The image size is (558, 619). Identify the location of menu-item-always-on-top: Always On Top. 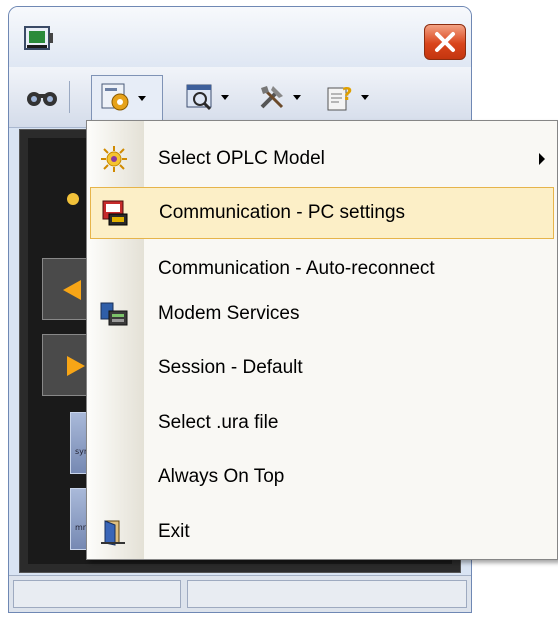
(322, 476).